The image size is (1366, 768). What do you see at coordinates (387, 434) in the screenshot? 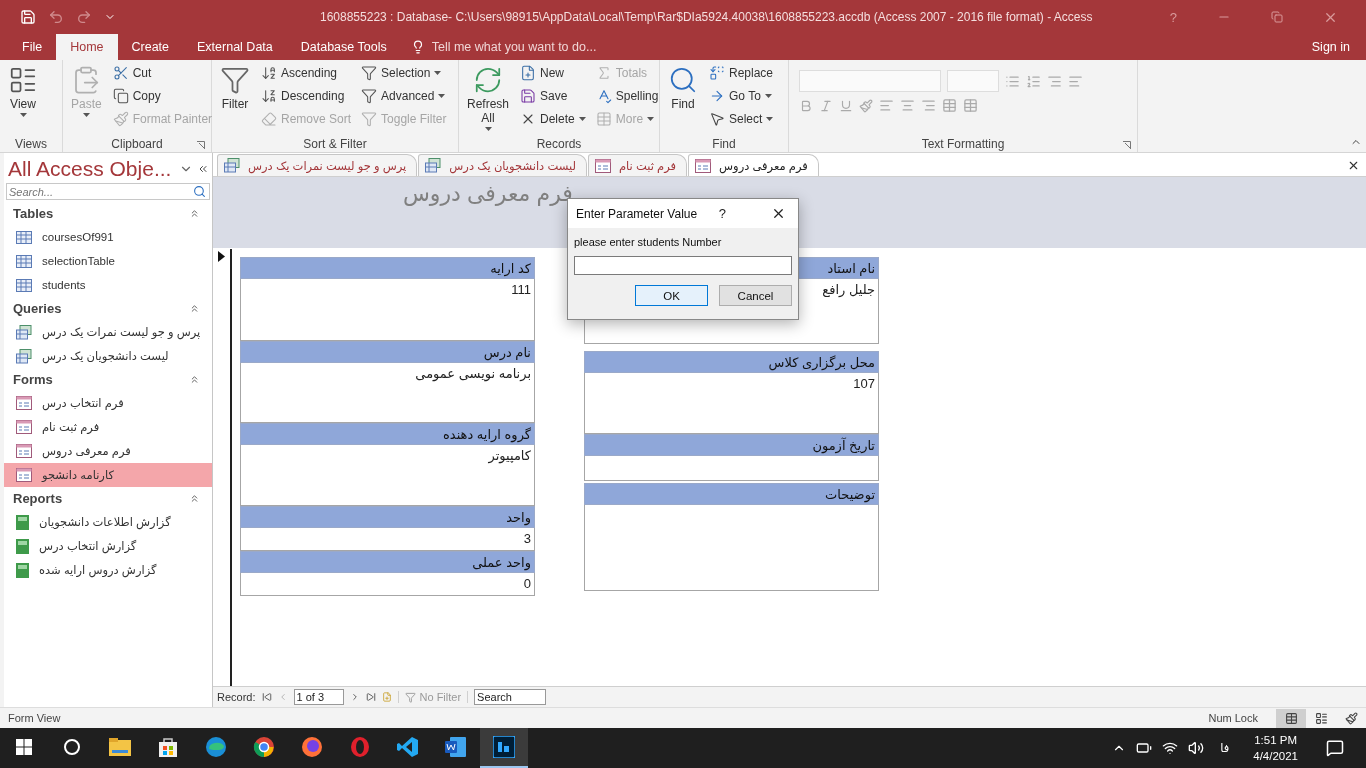
I see `field-label: گروه ارایه دهنده` at bounding box center [387, 434].